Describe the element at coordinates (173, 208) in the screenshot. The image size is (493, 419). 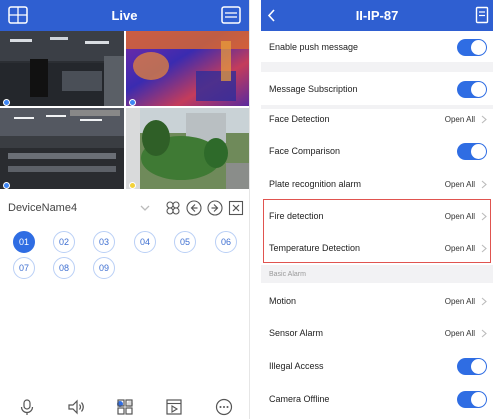
I see `ptz-icon` at that location.